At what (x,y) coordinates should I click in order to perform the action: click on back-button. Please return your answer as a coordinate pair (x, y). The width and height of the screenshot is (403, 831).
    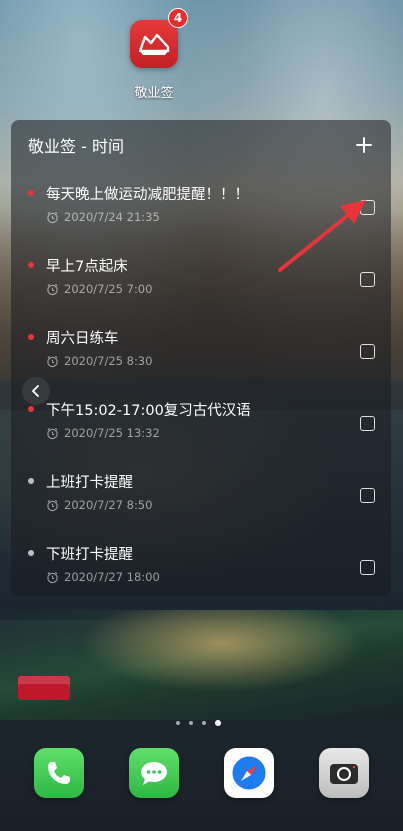
    Looking at the image, I should click on (36, 391).